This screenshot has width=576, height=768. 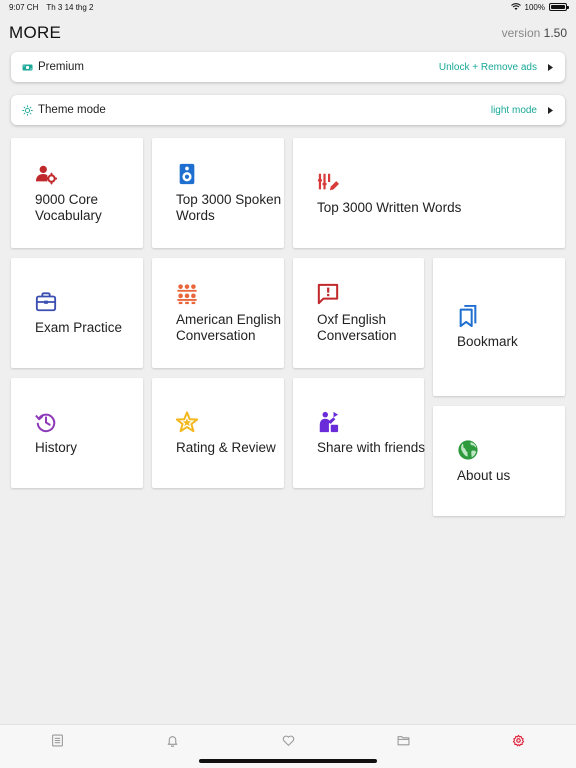 What do you see at coordinates (70, 7) in the screenshot?
I see `status-date: Th 3 14 thg 2` at bounding box center [70, 7].